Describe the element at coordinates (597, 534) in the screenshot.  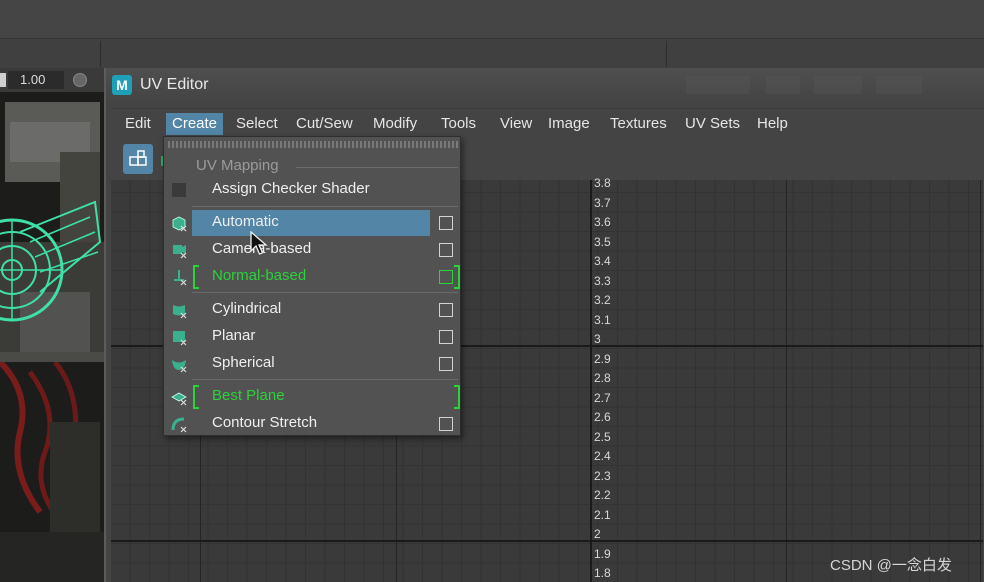
I see `v-axis-tick-label: 2` at that location.